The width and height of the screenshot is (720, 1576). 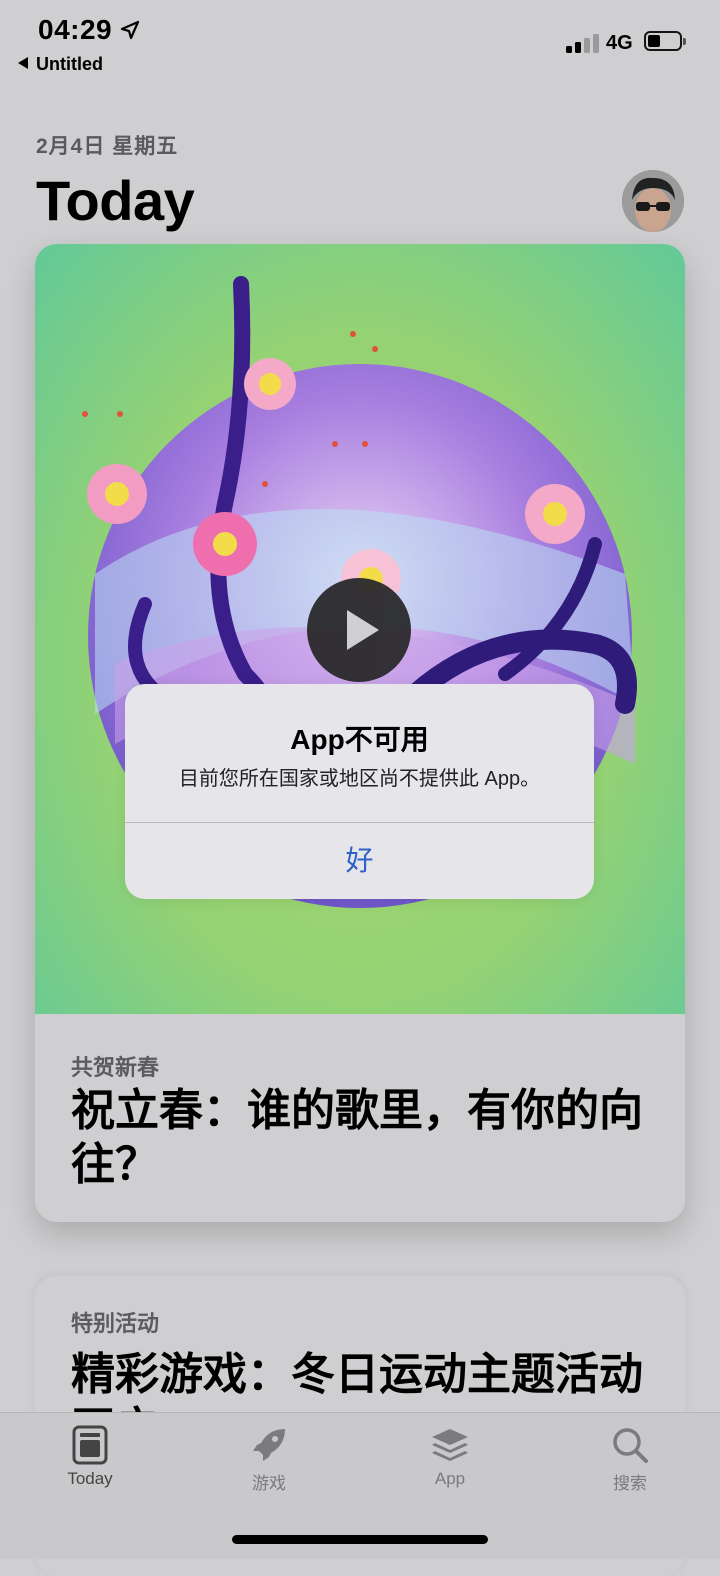 I want to click on search-icon, so click(x=630, y=1445).